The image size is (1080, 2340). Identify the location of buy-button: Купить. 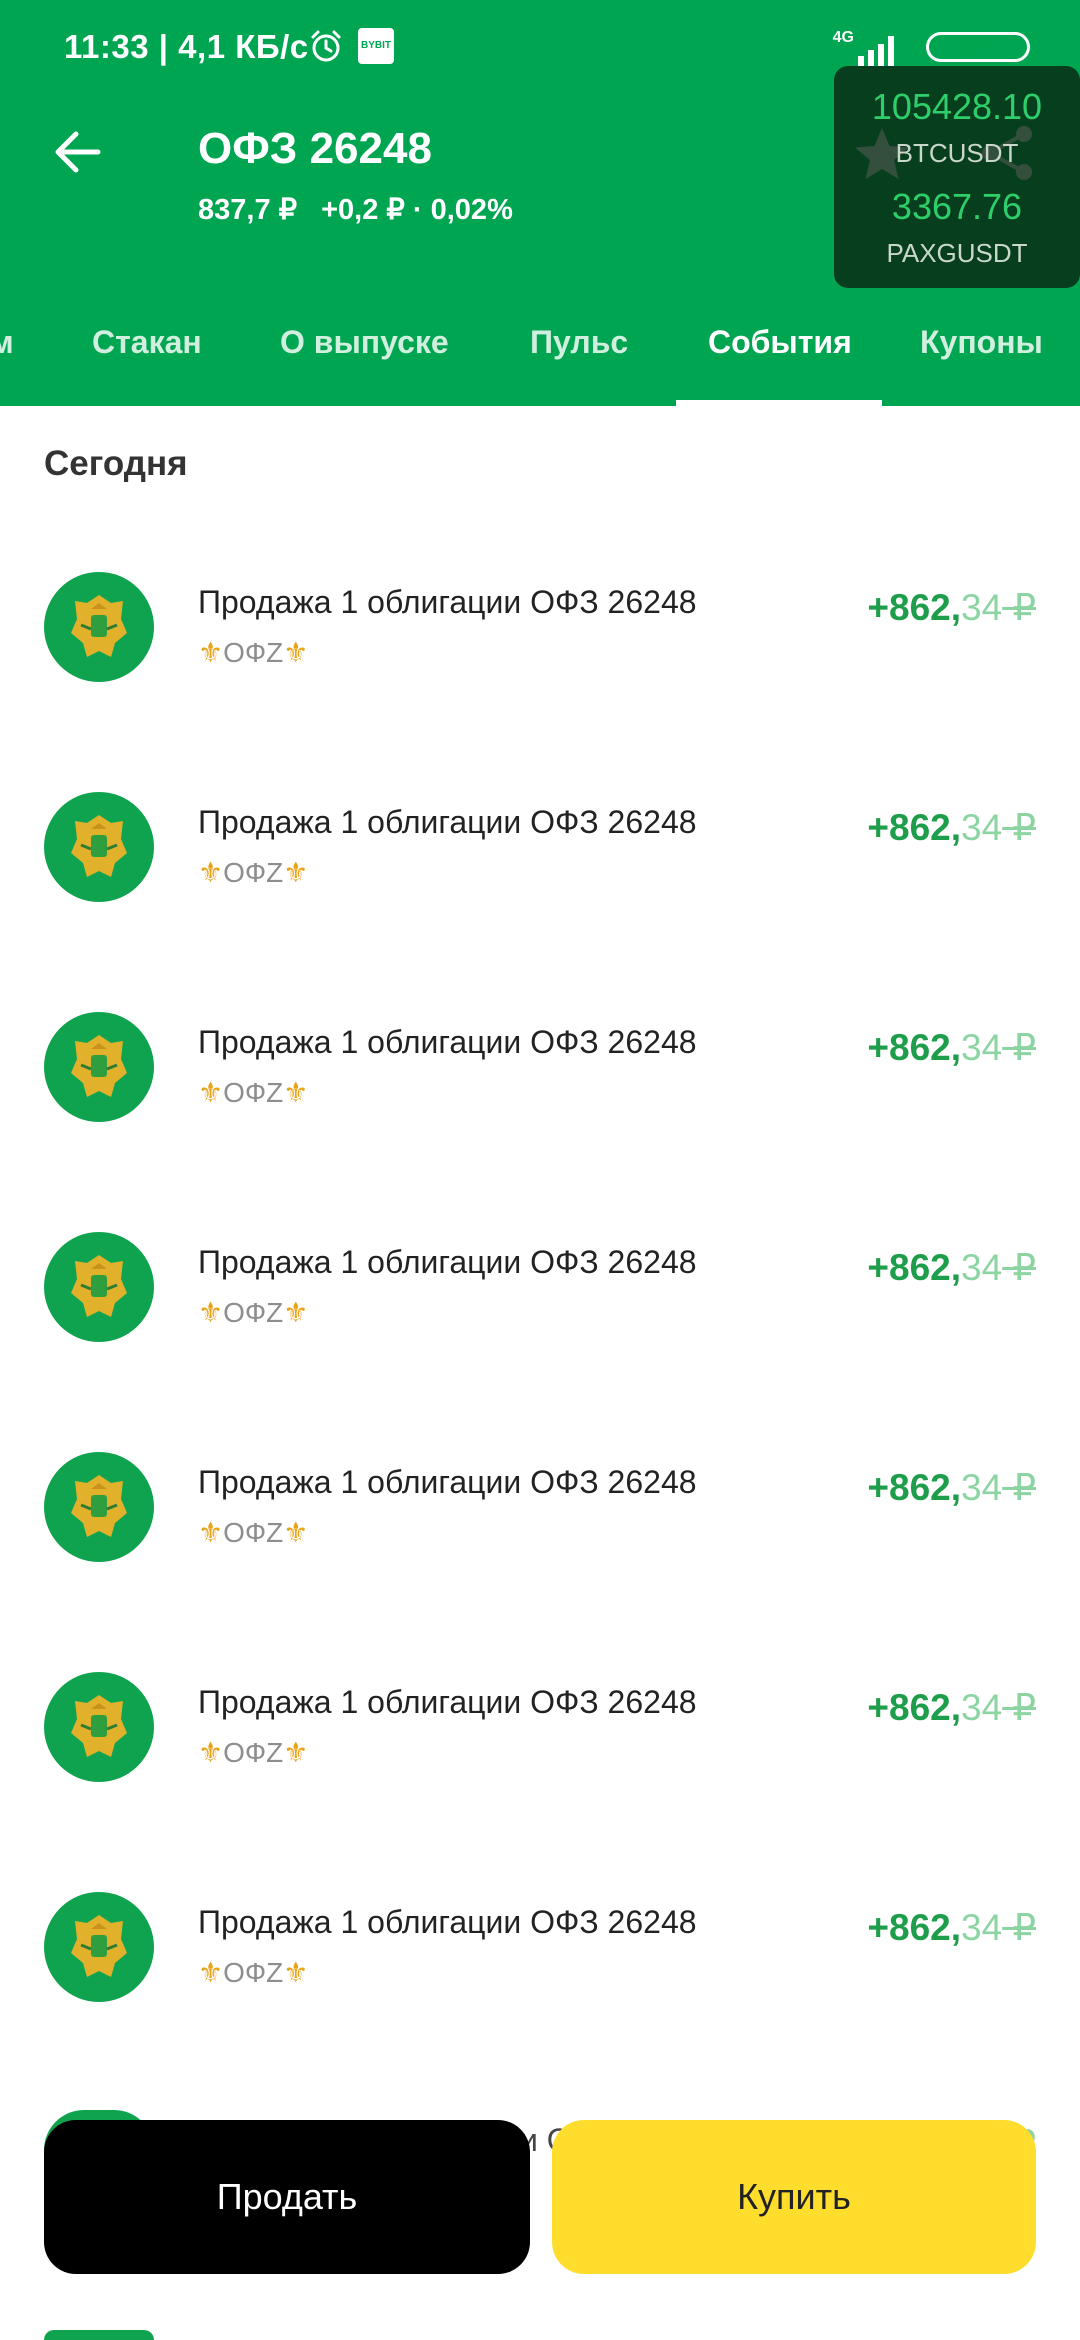
(794, 2197).